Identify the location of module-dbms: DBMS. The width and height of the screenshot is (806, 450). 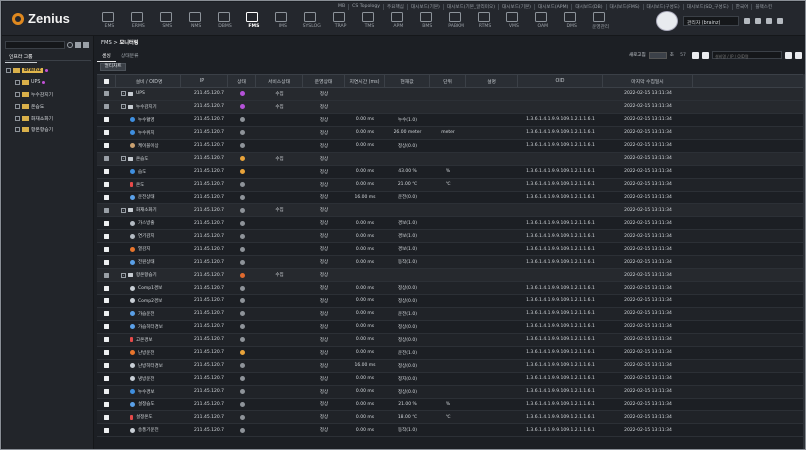
(225, 21).